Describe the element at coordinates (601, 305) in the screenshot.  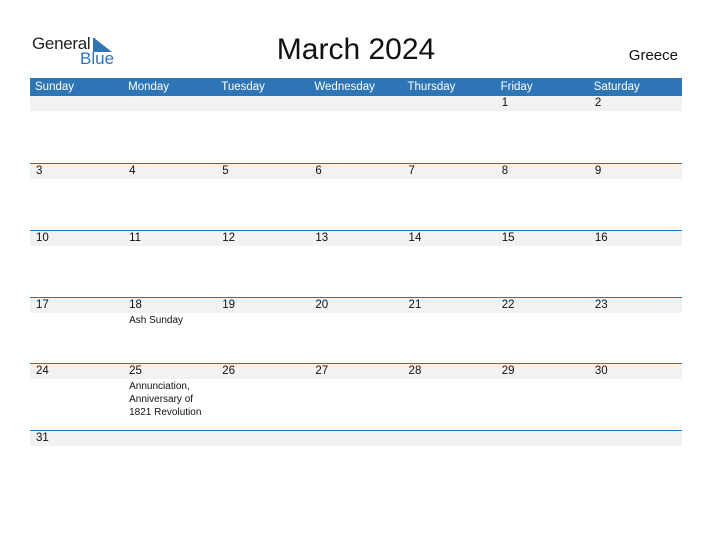
I see `day-number: 23` at that location.